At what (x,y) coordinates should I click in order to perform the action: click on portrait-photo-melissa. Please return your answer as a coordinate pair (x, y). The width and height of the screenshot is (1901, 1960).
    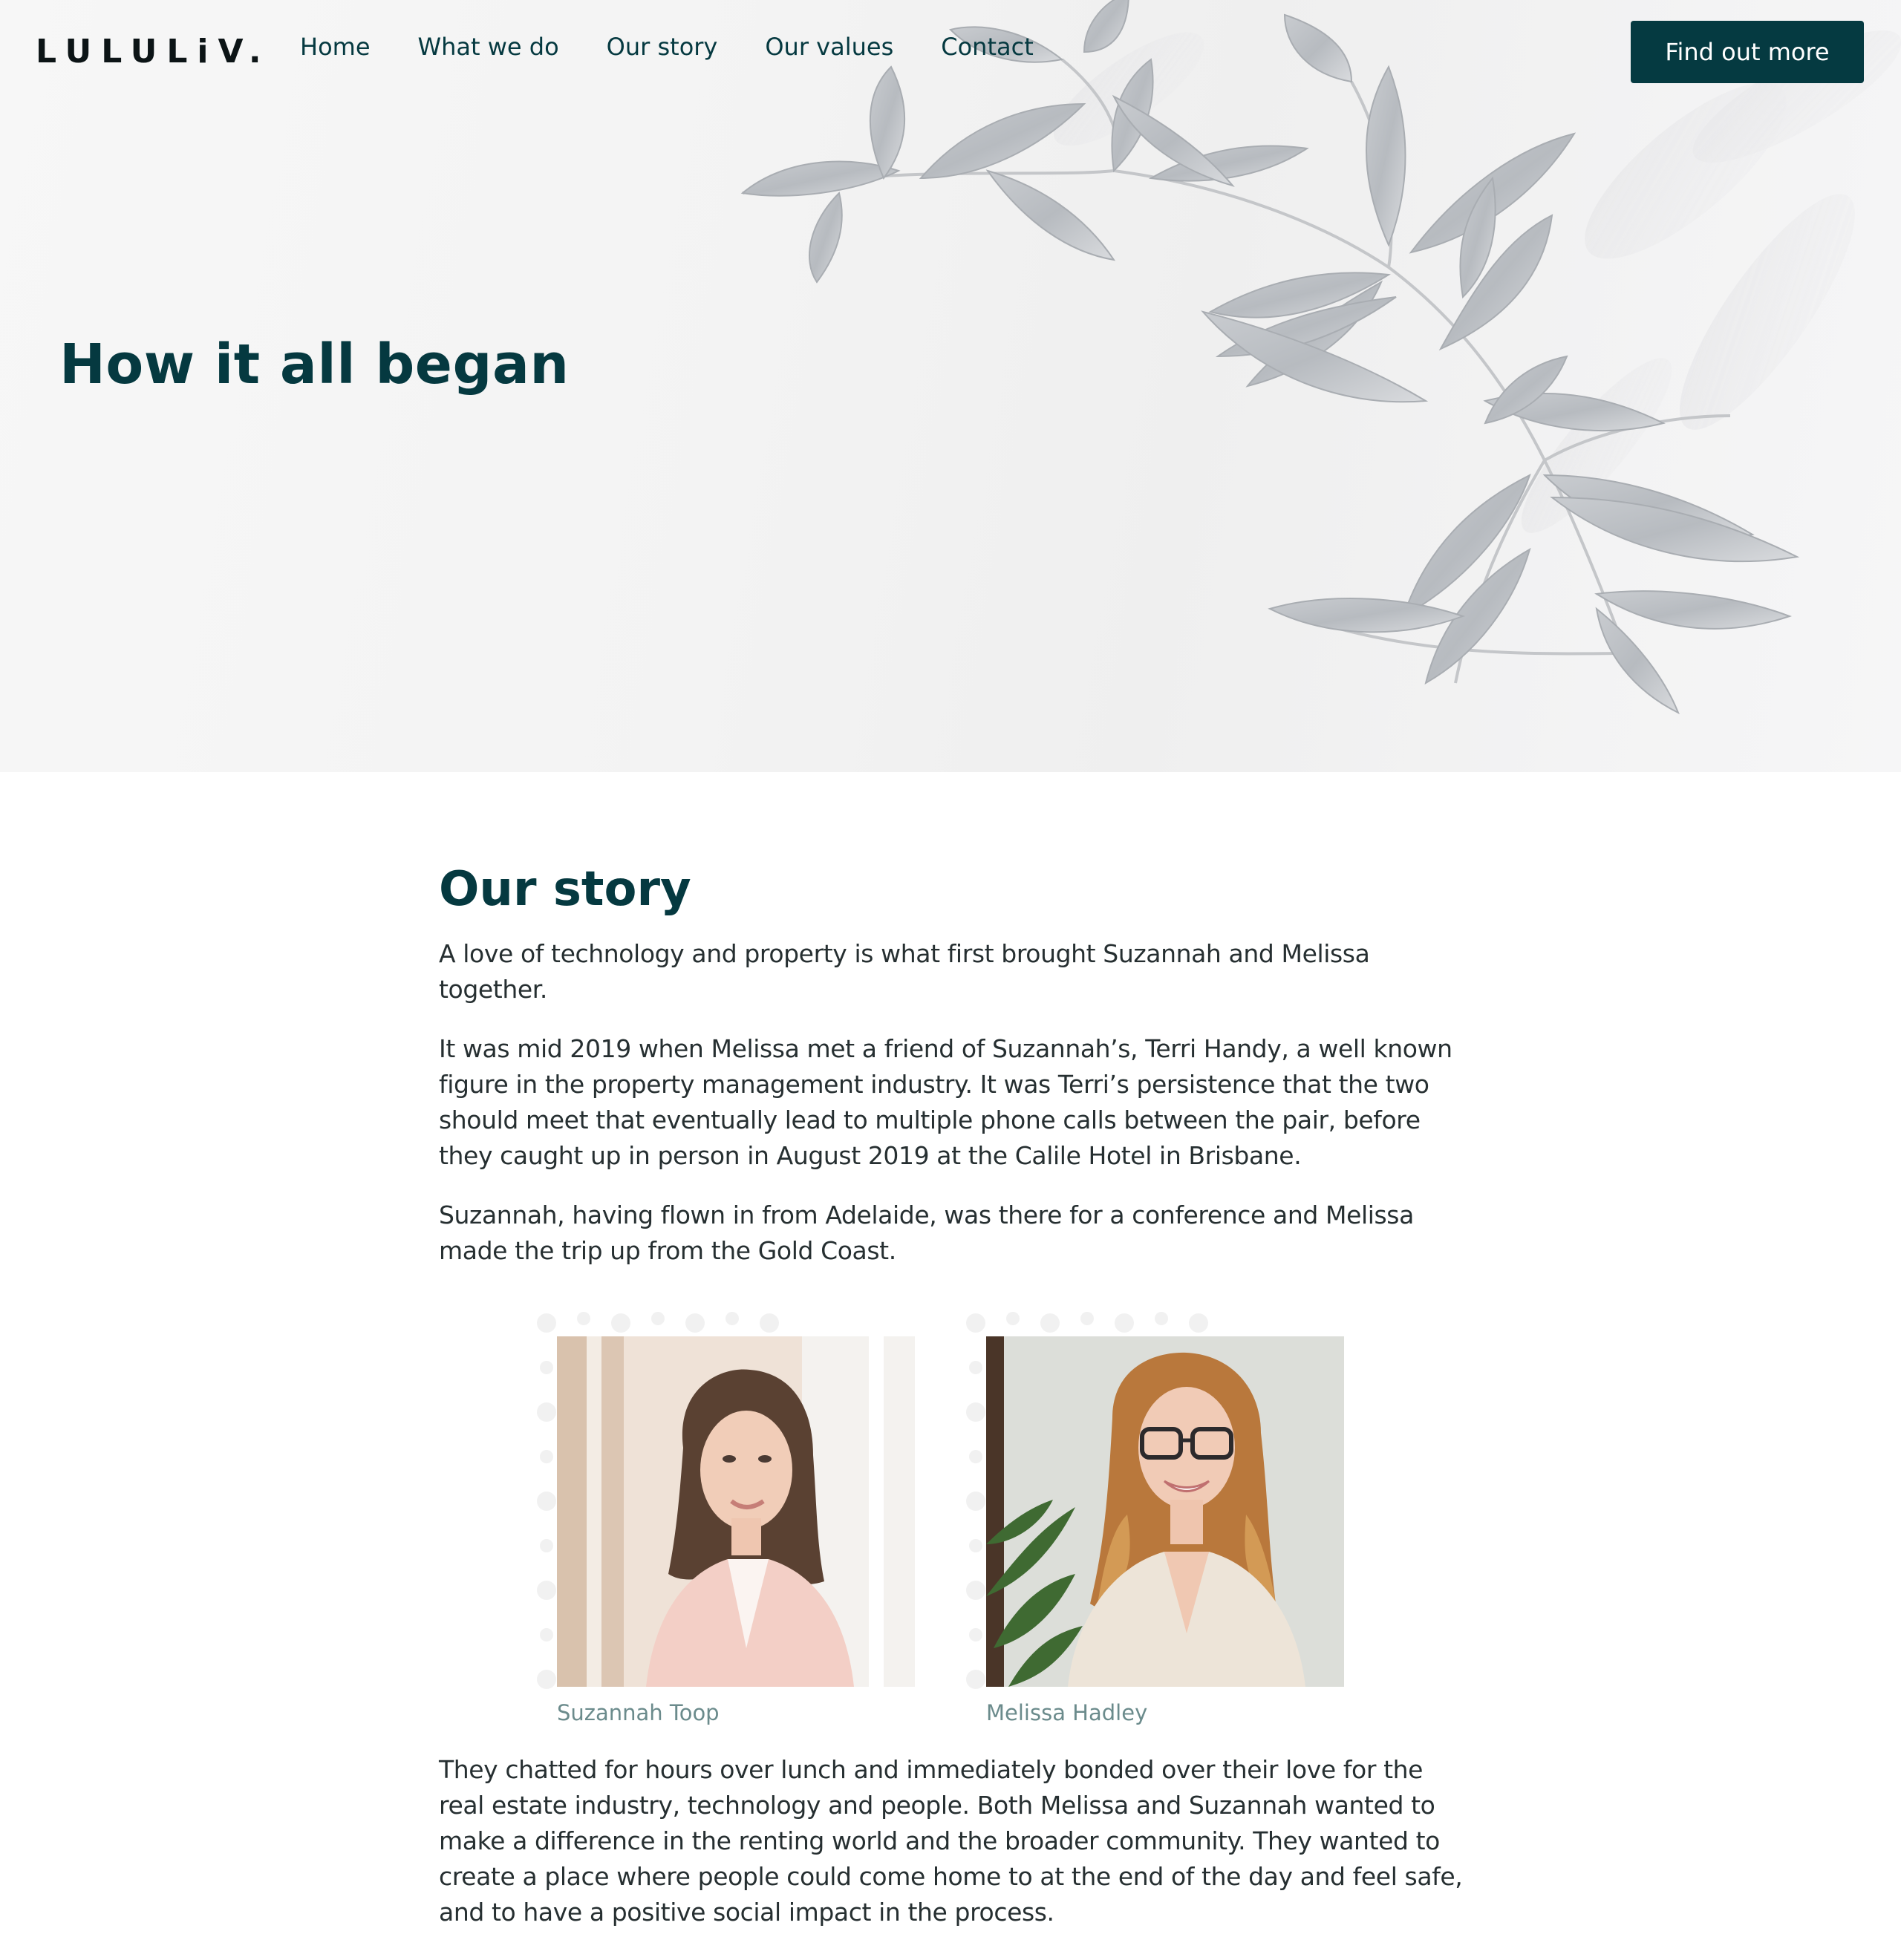
    Looking at the image, I should click on (1165, 1511).